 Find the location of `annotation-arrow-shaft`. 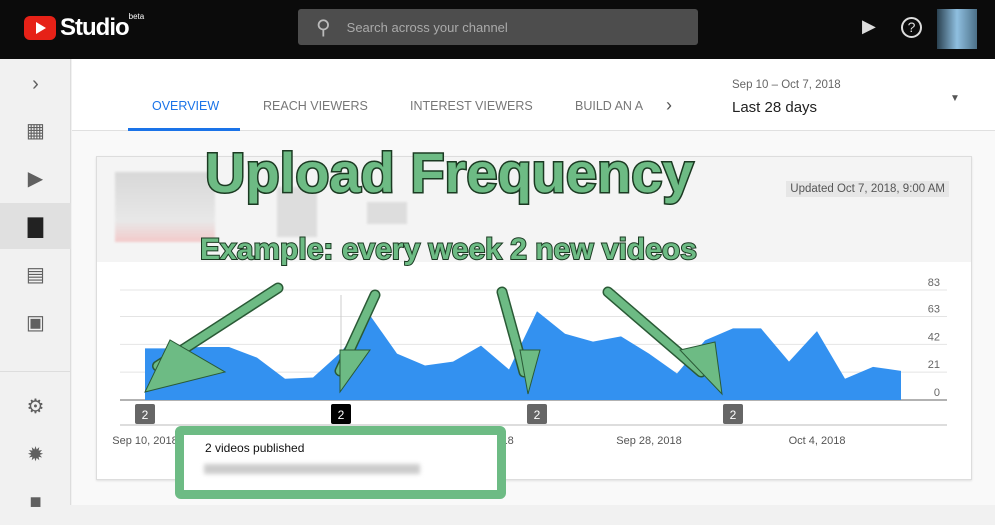

annotation-arrow-shaft is located at coordinates (513, 332).